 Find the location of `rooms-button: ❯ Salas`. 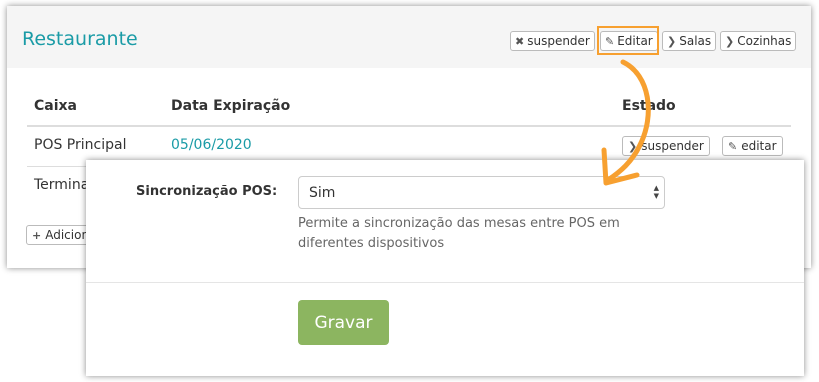

rooms-button: ❯ Salas is located at coordinates (689, 41).